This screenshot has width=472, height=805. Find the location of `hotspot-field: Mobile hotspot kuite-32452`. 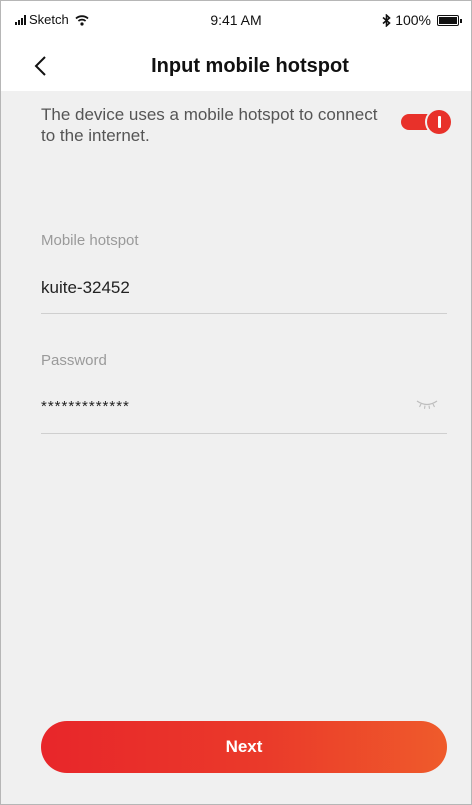

hotspot-field: Mobile hotspot kuite-32452 is located at coordinates (244, 274).